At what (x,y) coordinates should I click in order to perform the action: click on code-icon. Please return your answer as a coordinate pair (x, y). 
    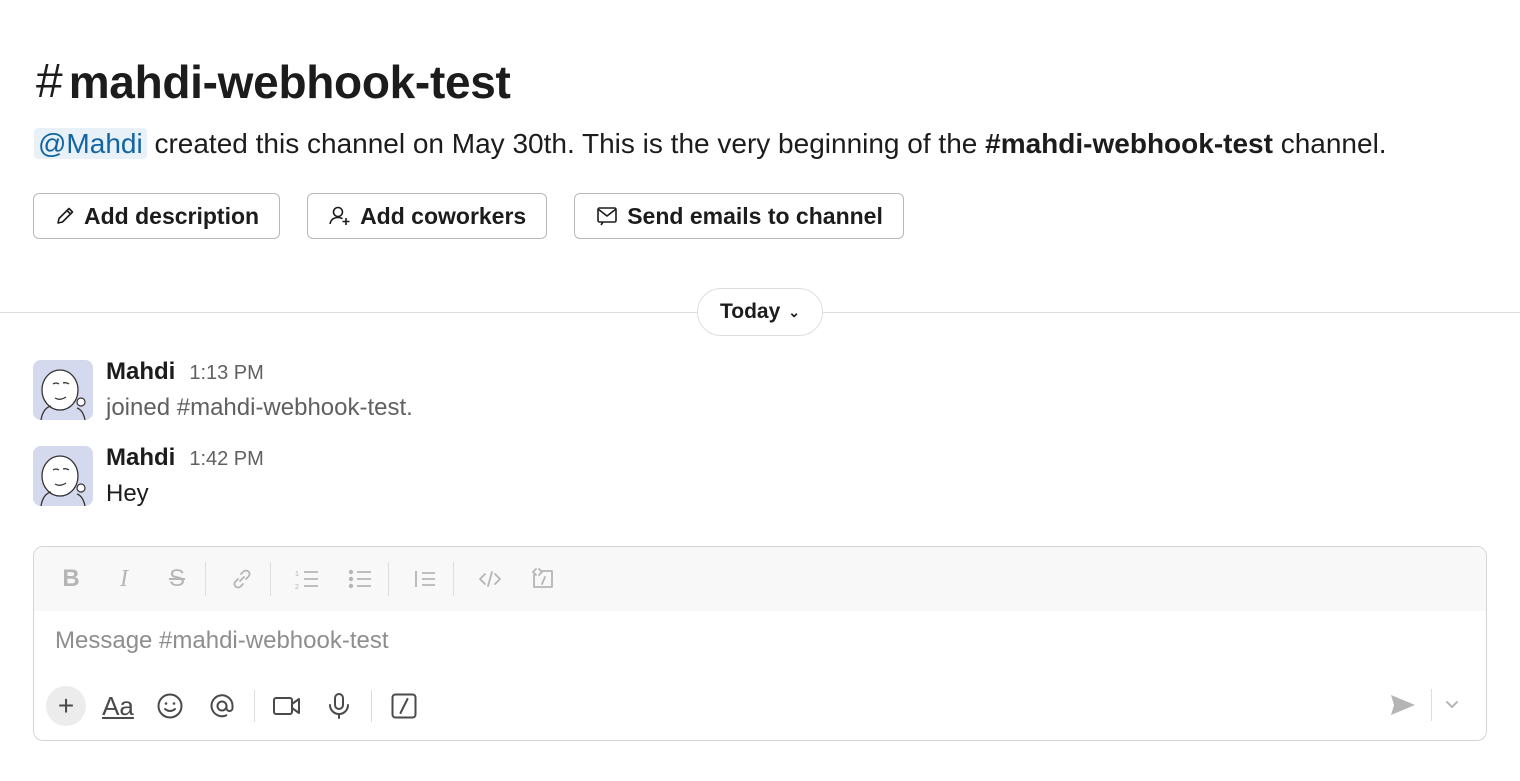
    Looking at the image, I should click on (490, 579).